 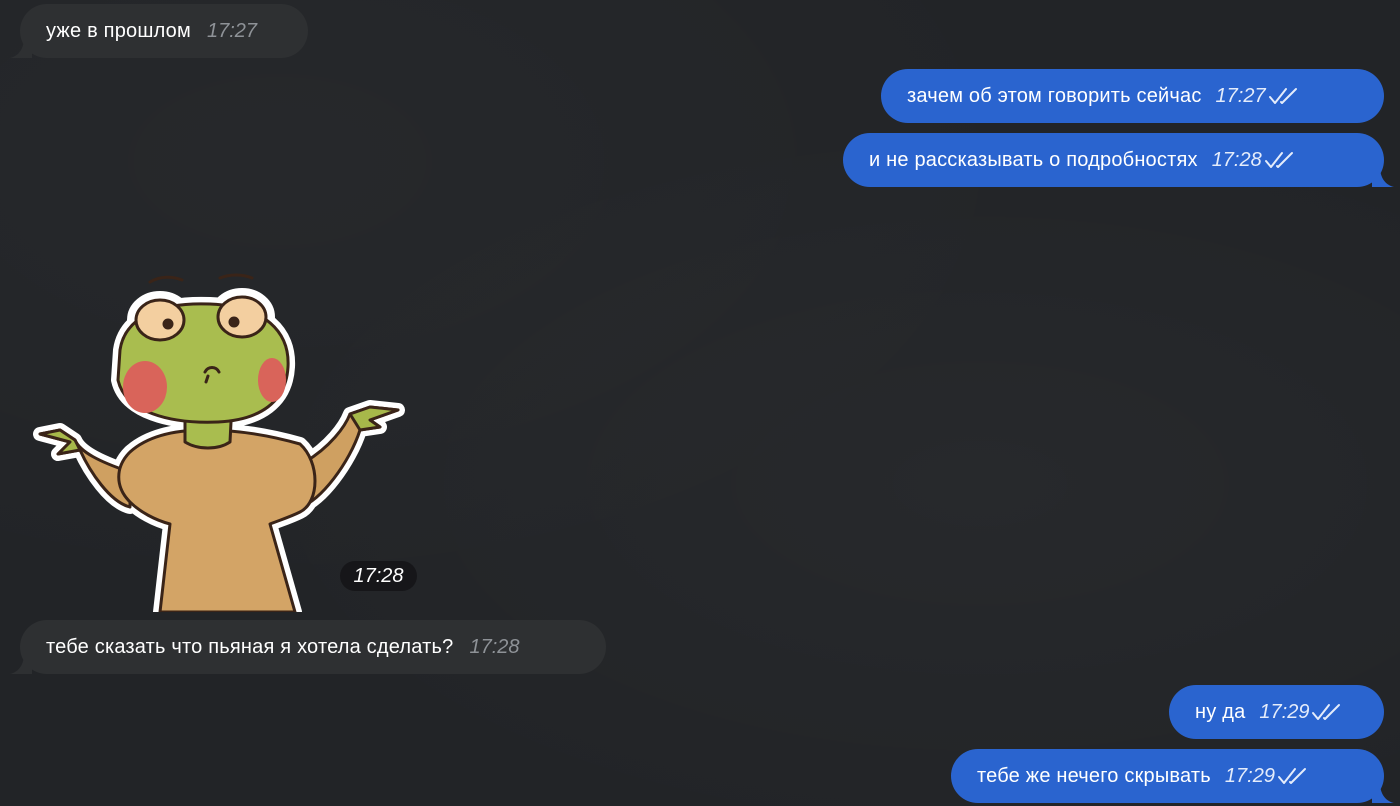 I want to click on message-bubble-outgoing: зачем об этом говорить сейчас 17:27, so click(x=1132, y=96).